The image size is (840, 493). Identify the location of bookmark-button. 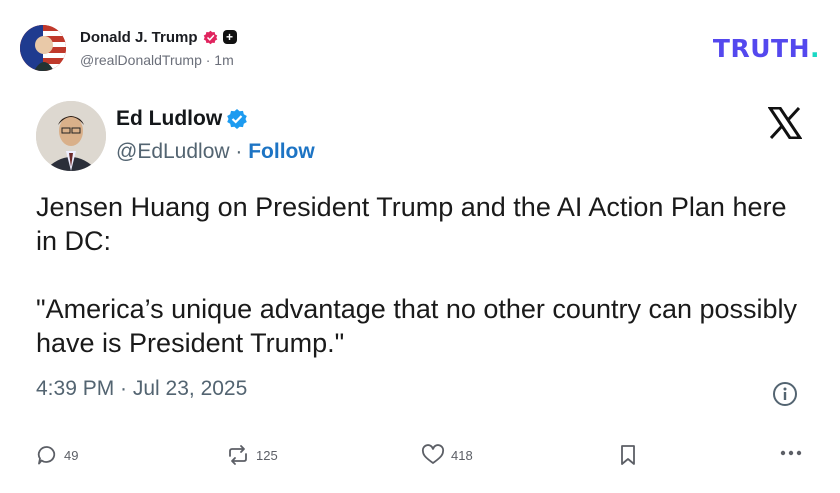
(631, 455).